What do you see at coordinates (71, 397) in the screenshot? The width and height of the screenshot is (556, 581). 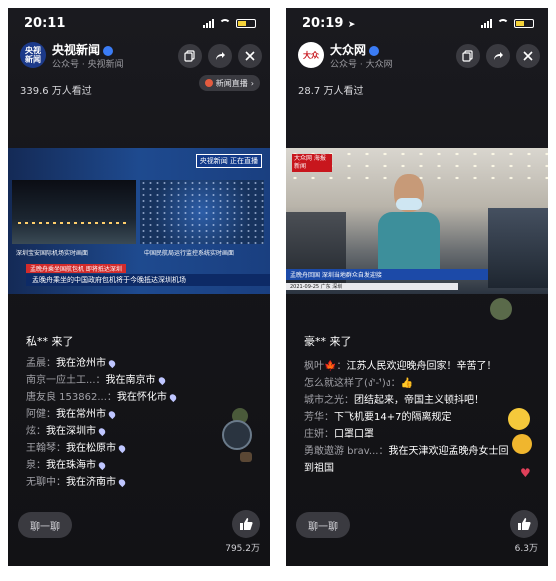 I see `chat-username: 唐友良 153862...：` at bounding box center [71, 397].